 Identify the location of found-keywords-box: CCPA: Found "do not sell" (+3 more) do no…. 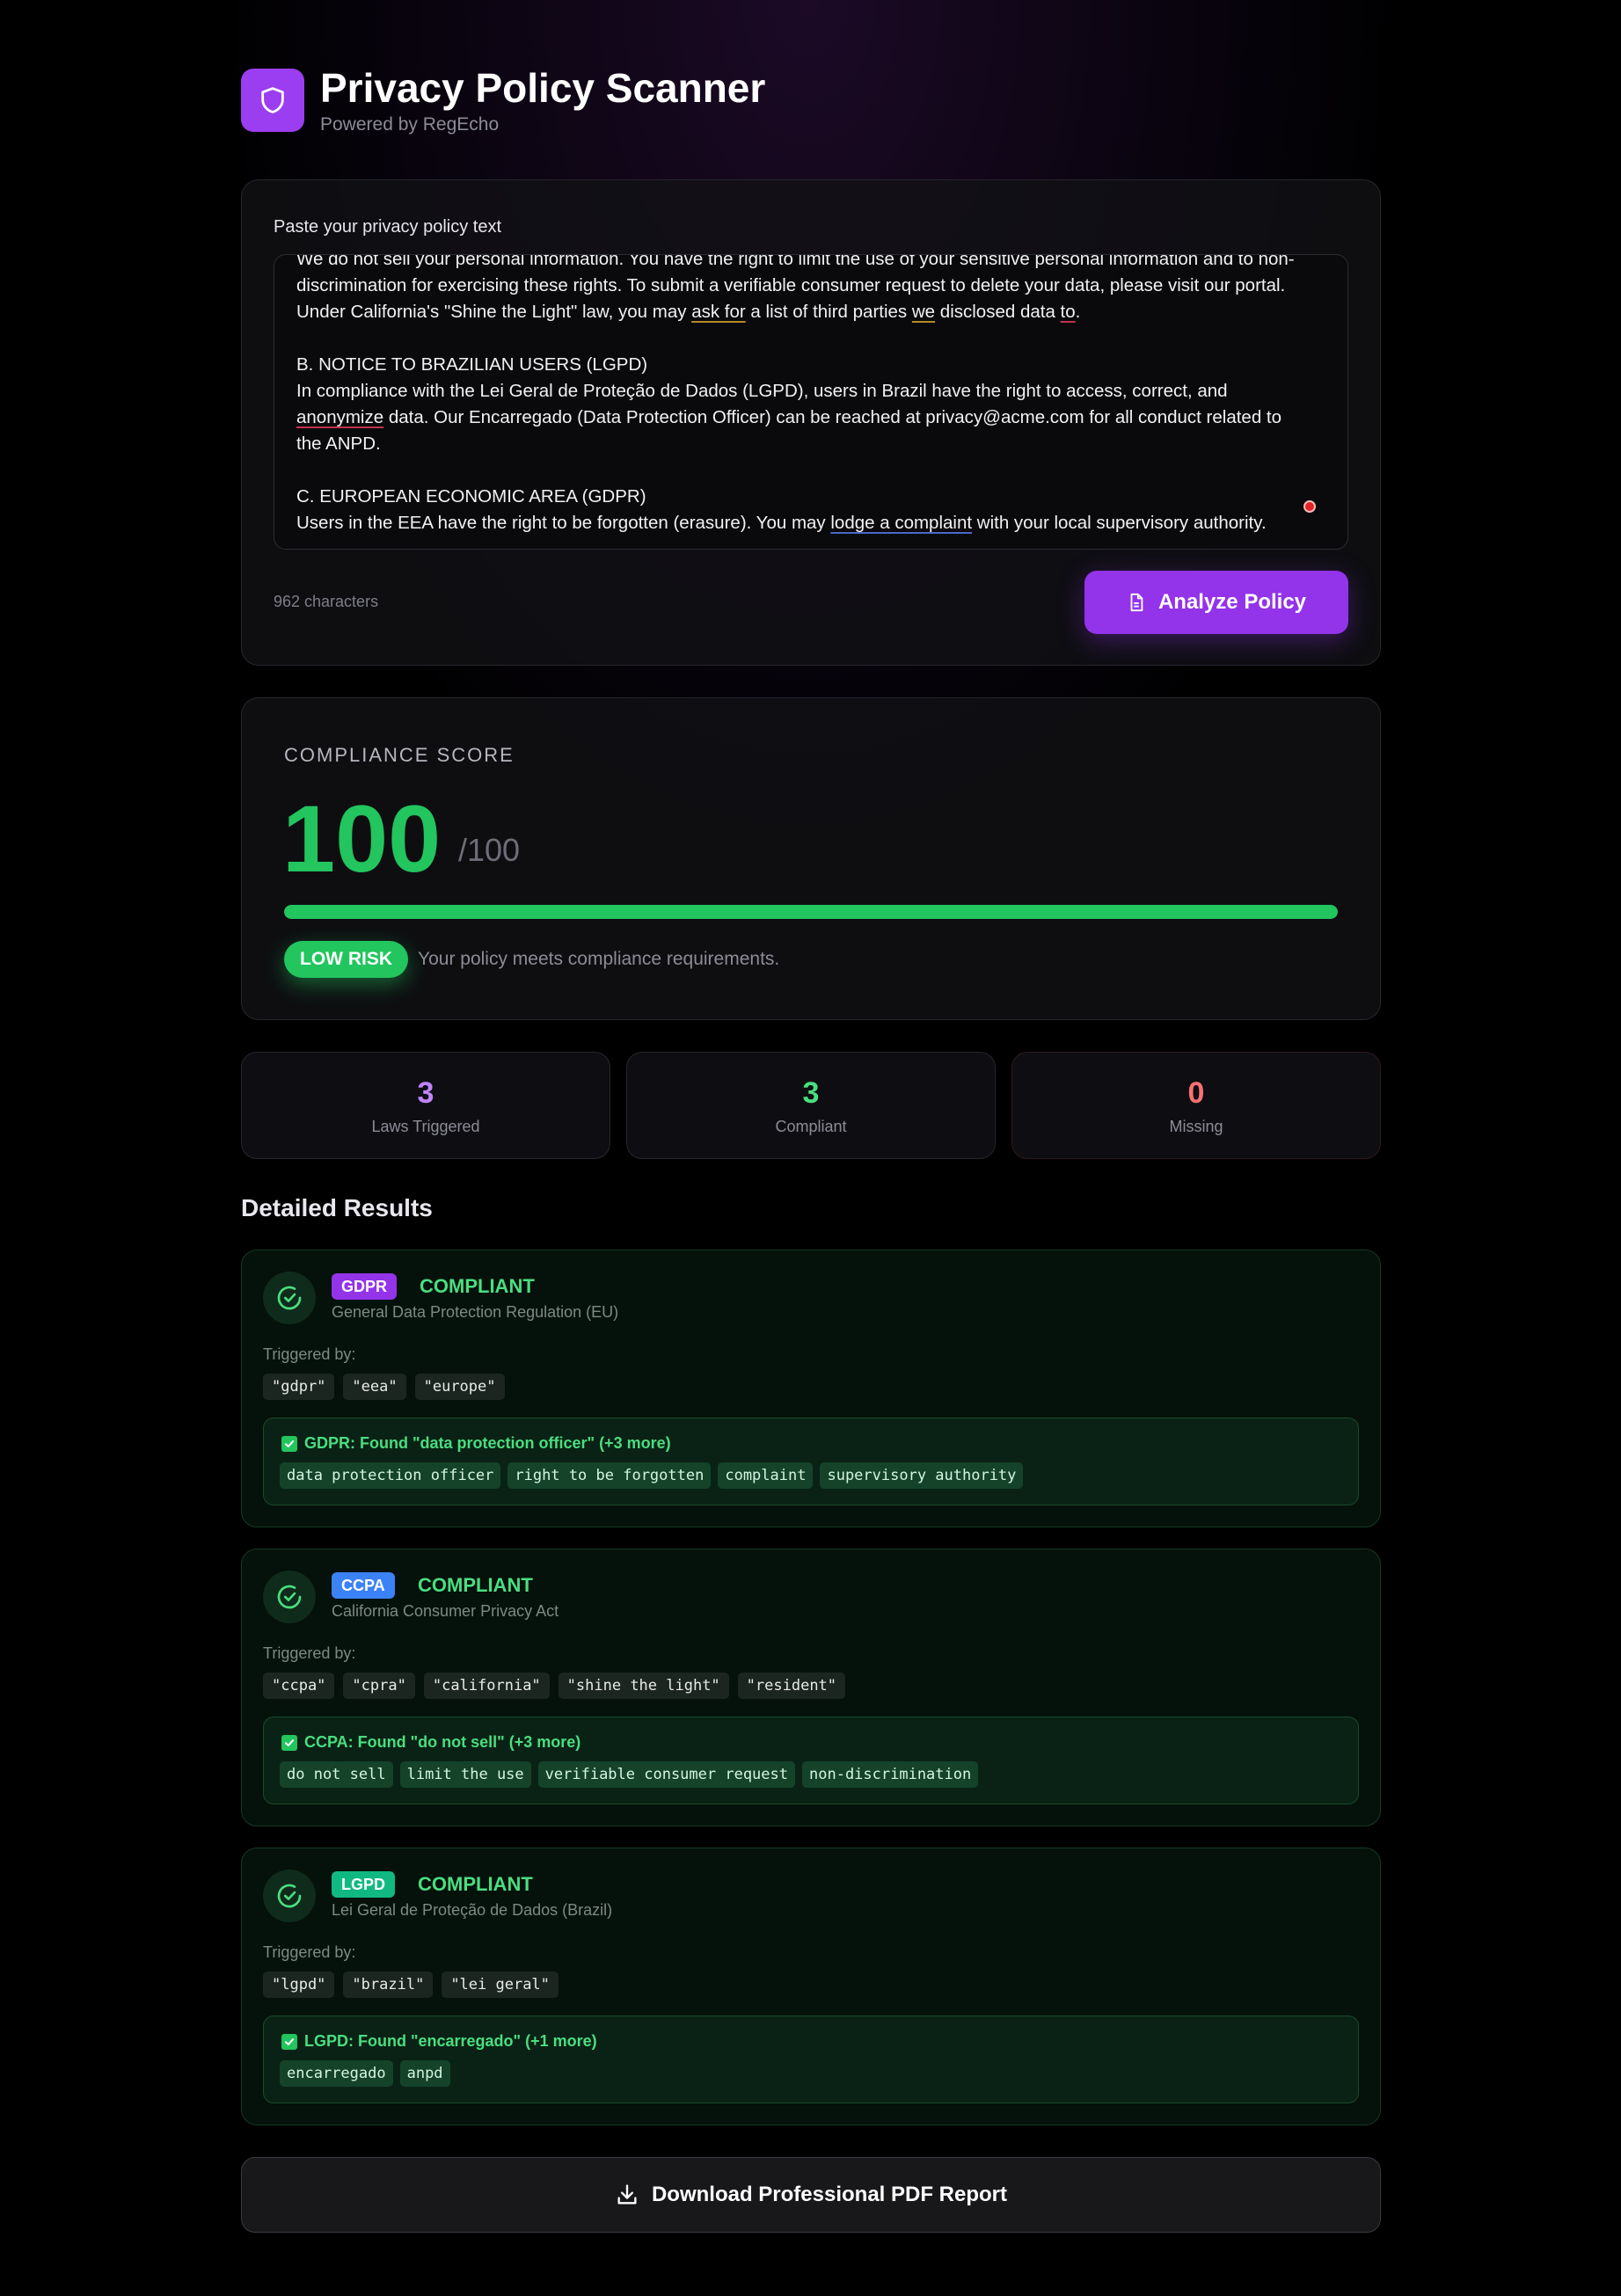
(811, 1760).